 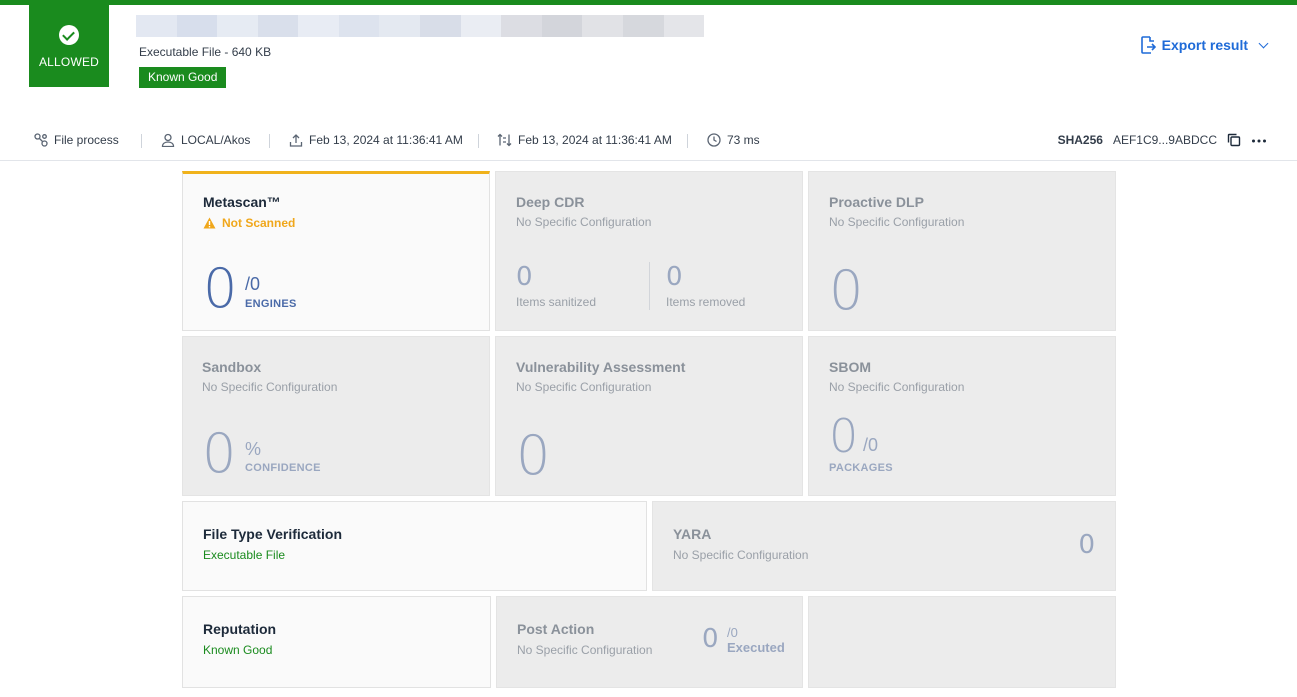 I want to click on sandbox-unit: %, so click(x=253, y=449).